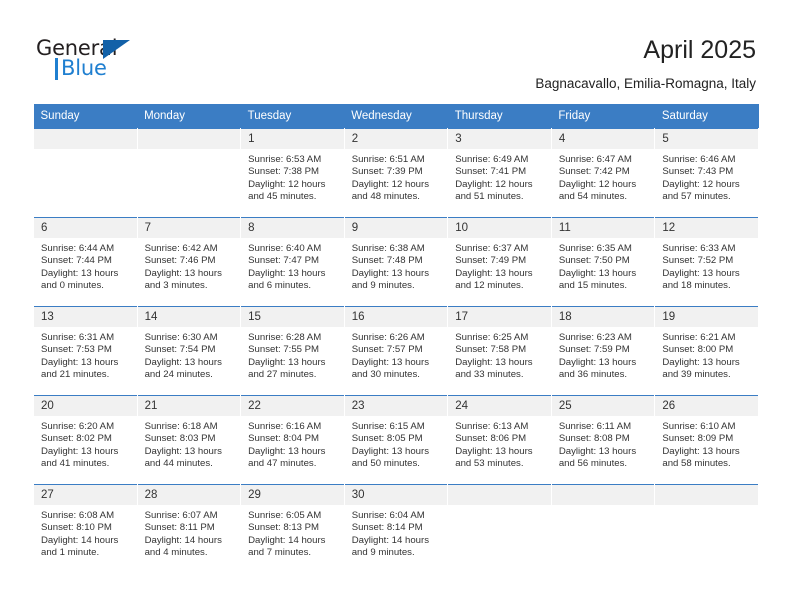  What do you see at coordinates (489, 286) in the screenshot?
I see `daylight-text-line2: and 12 minutes.` at bounding box center [489, 286].